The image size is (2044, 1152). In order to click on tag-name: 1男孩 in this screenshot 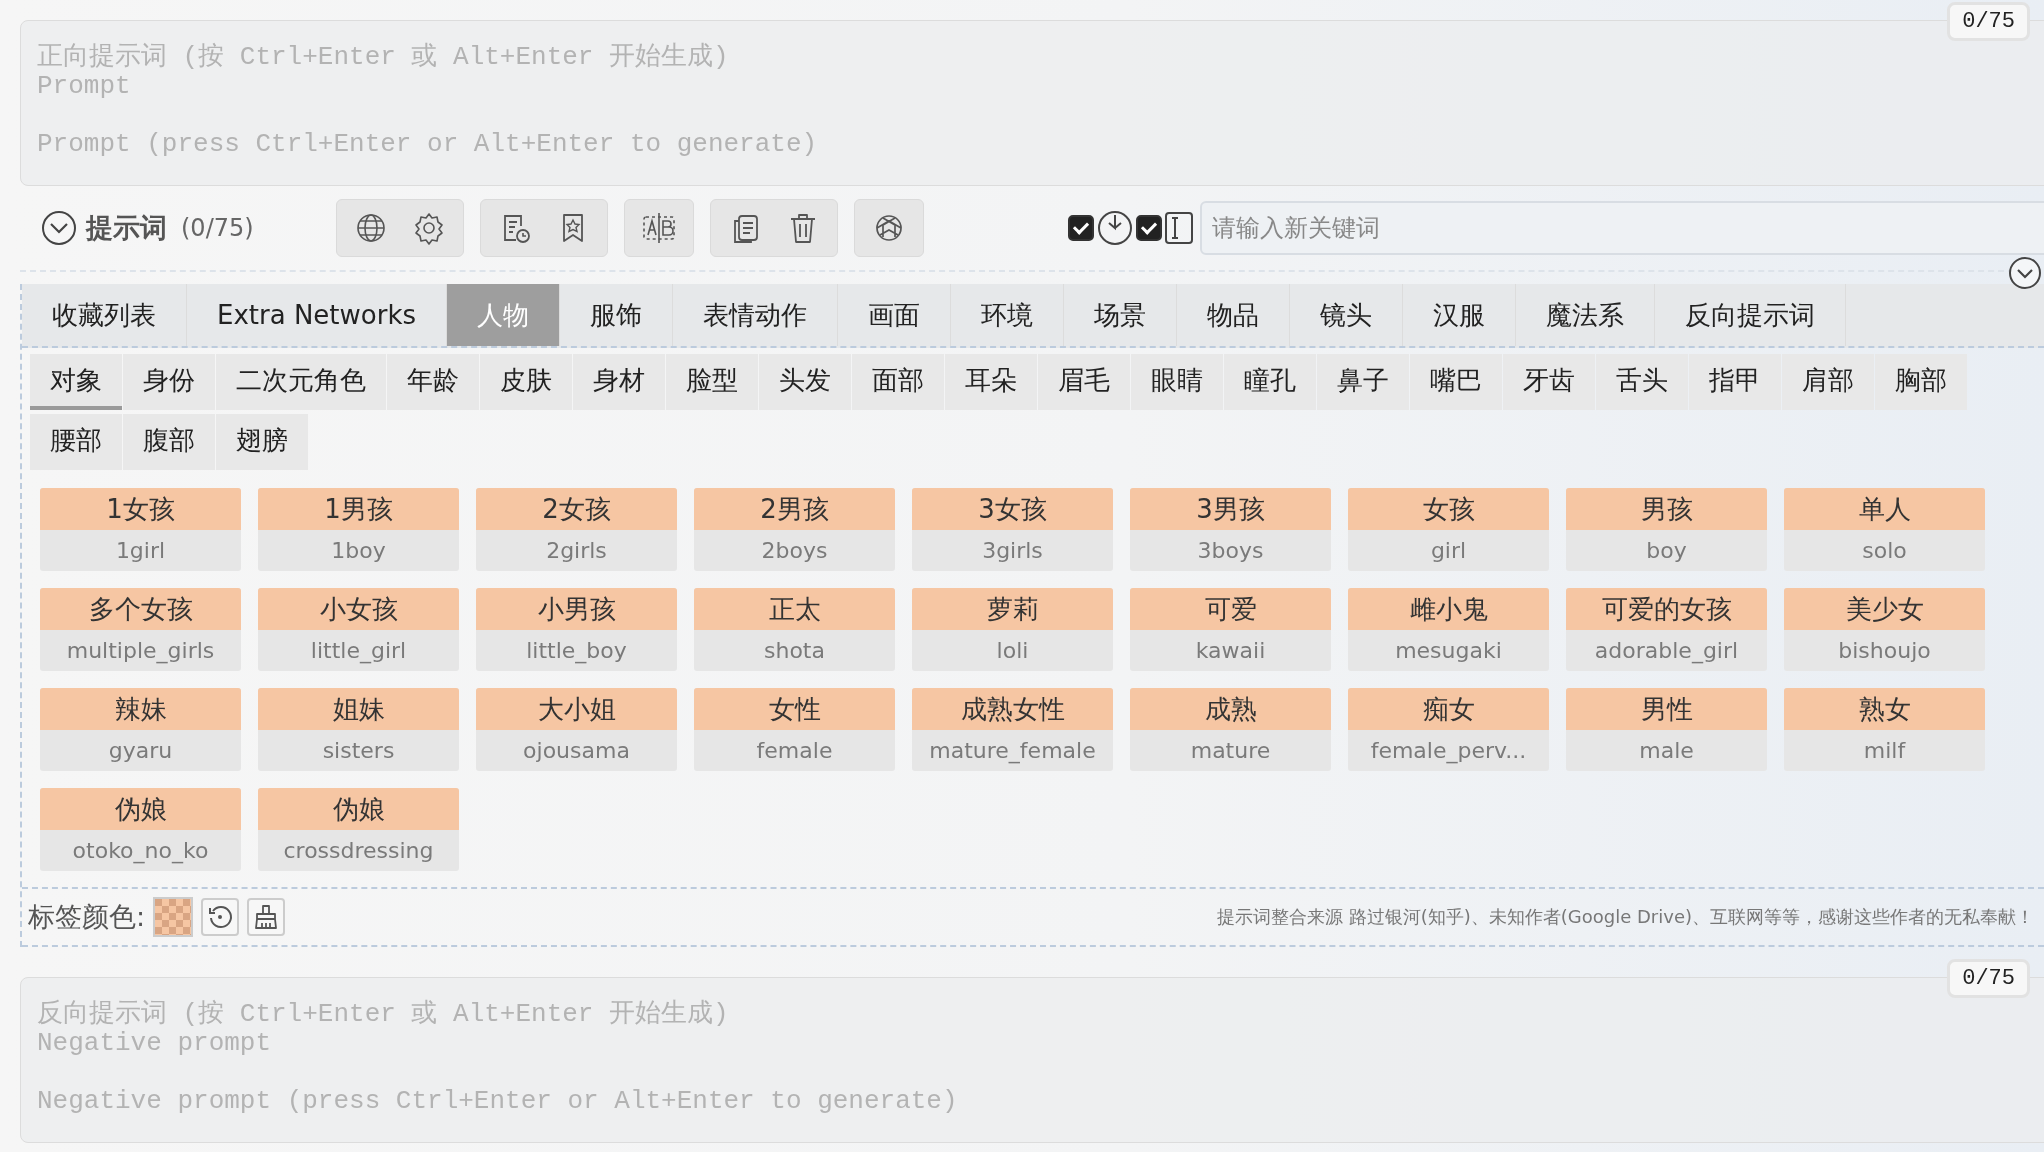, I will do `click(358, 509)`.